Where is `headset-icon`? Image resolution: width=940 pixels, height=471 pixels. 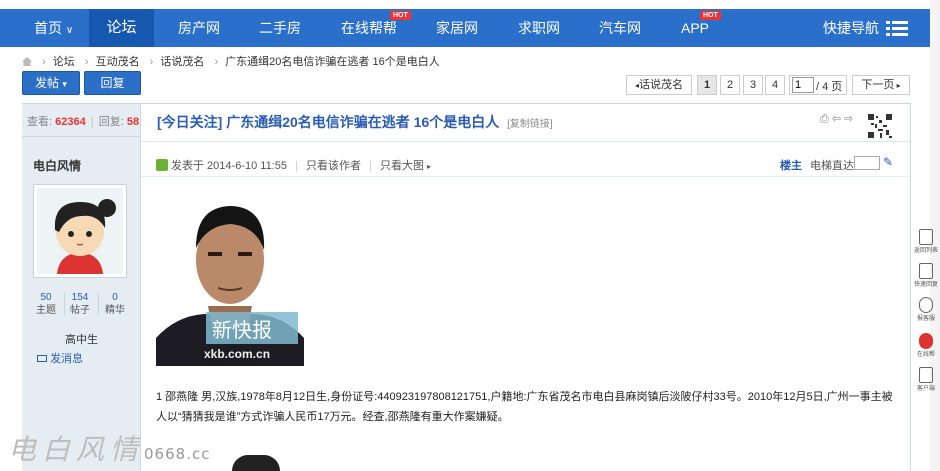 headset-icon is located at coordinates (926, 305).